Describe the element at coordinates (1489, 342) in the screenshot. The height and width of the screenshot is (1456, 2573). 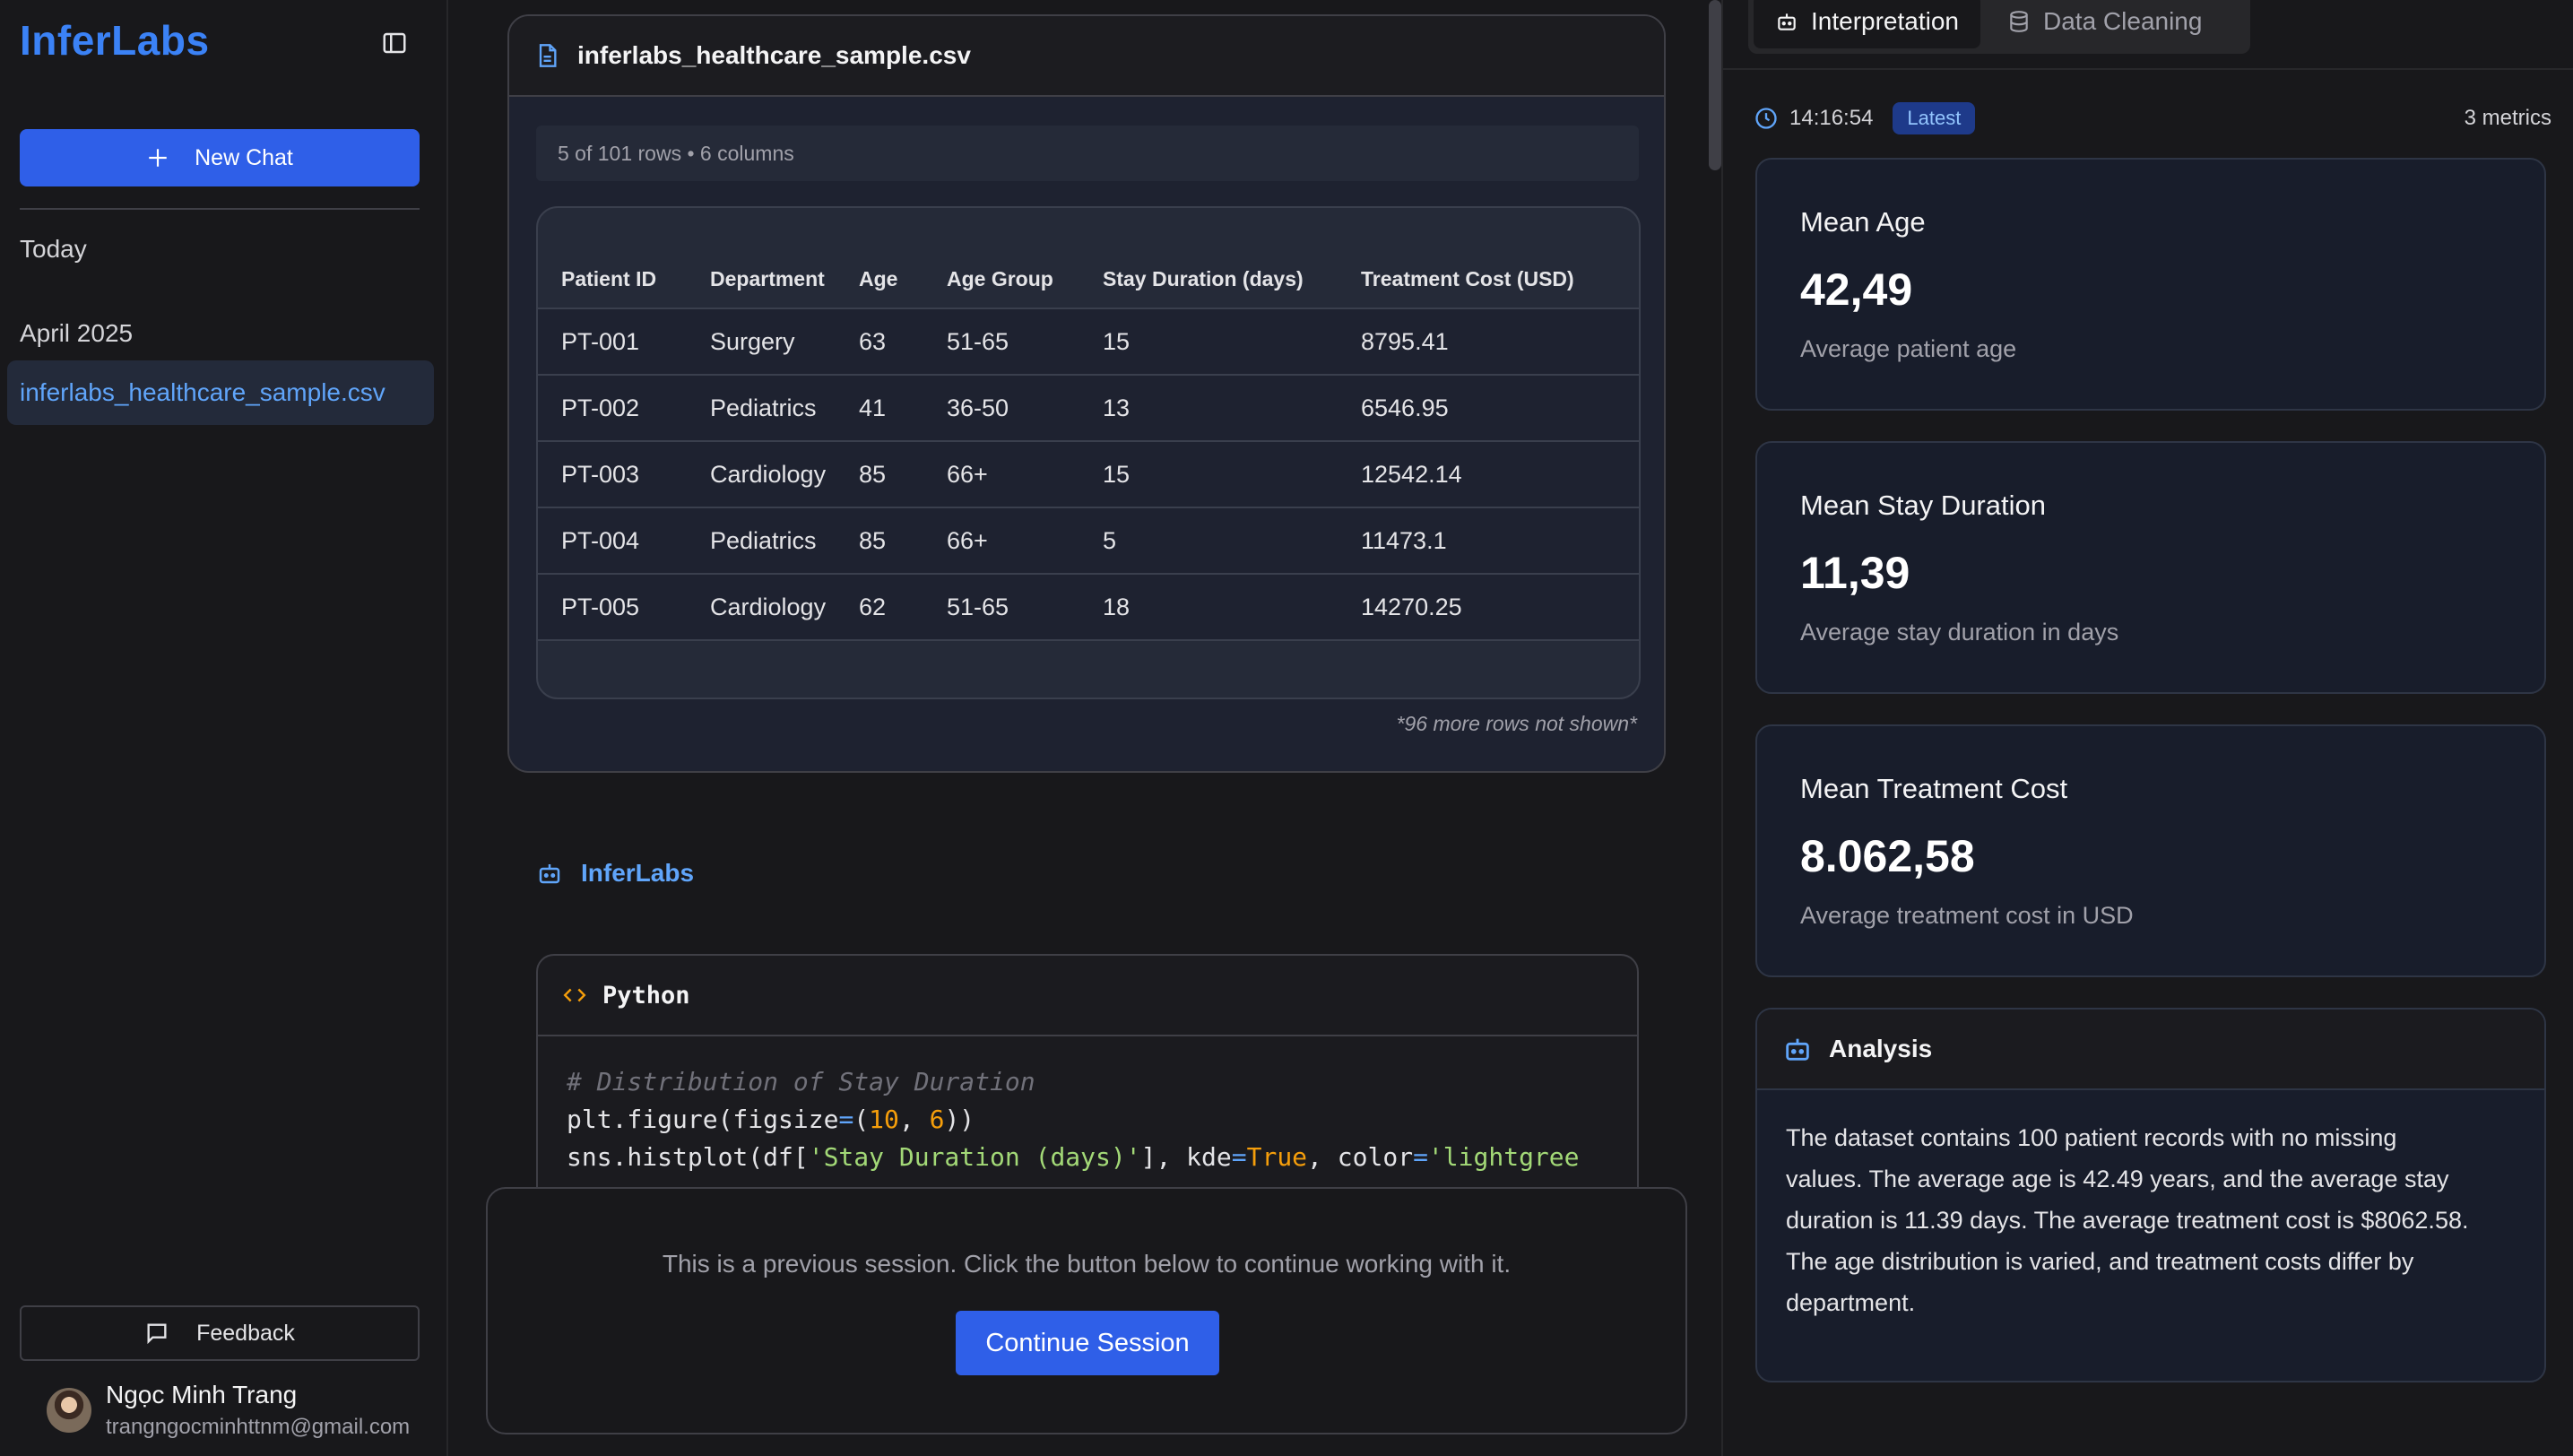
I see `table-cell: 8795.41` at that location.